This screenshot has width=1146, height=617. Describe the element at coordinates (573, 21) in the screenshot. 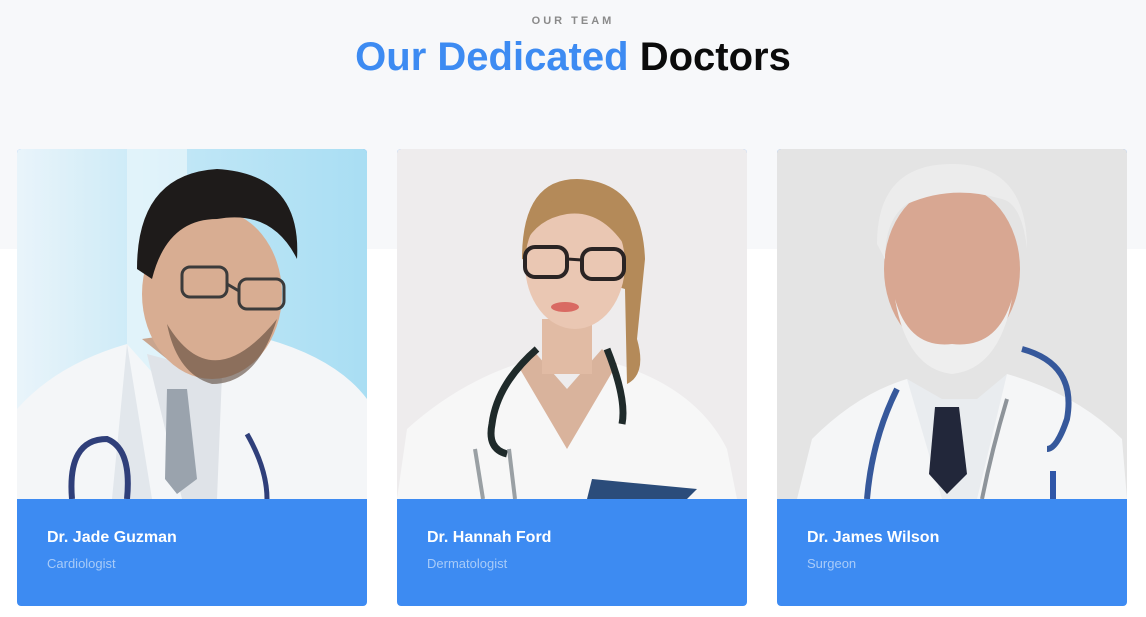

I see `section-eyebrow: OUR TEAM` at that location.